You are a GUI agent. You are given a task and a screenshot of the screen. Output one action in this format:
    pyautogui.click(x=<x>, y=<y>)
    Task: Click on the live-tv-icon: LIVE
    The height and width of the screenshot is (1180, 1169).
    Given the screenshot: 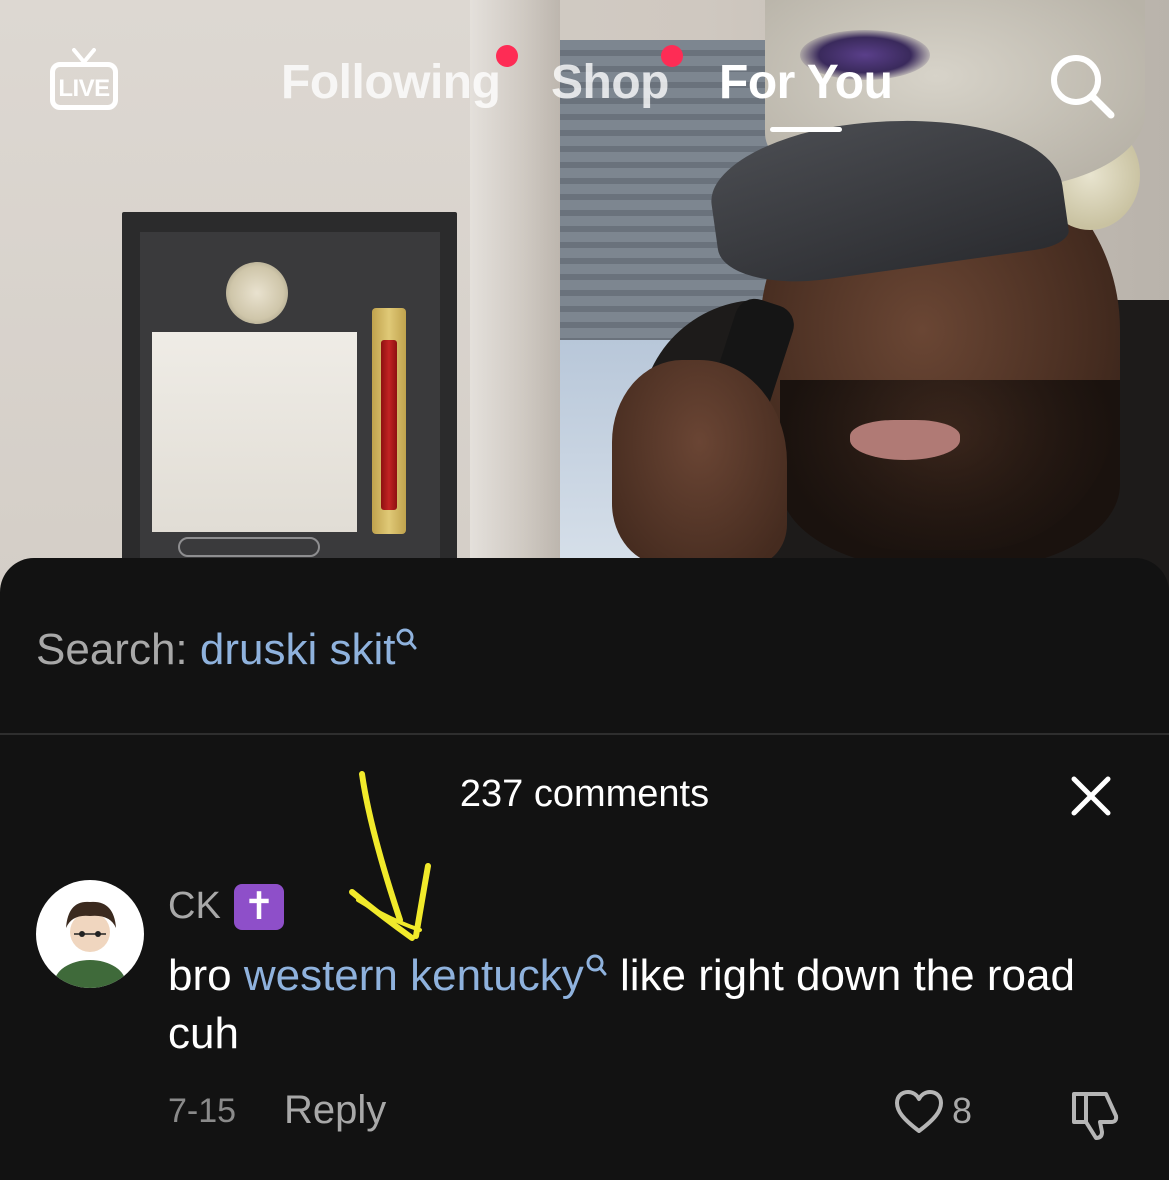 What is the action you would take?
    pyautogui.click(x=84, y=86)
    